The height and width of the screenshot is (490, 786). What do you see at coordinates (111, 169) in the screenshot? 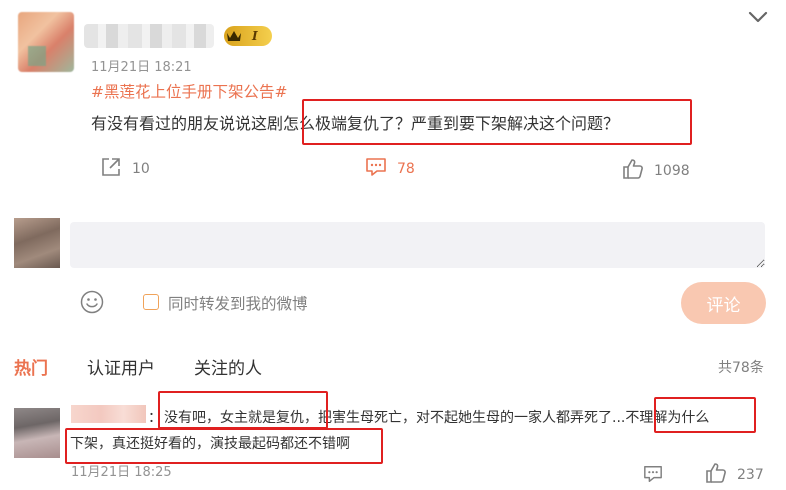
I see `share-icon` at bounding box center [111, 169].